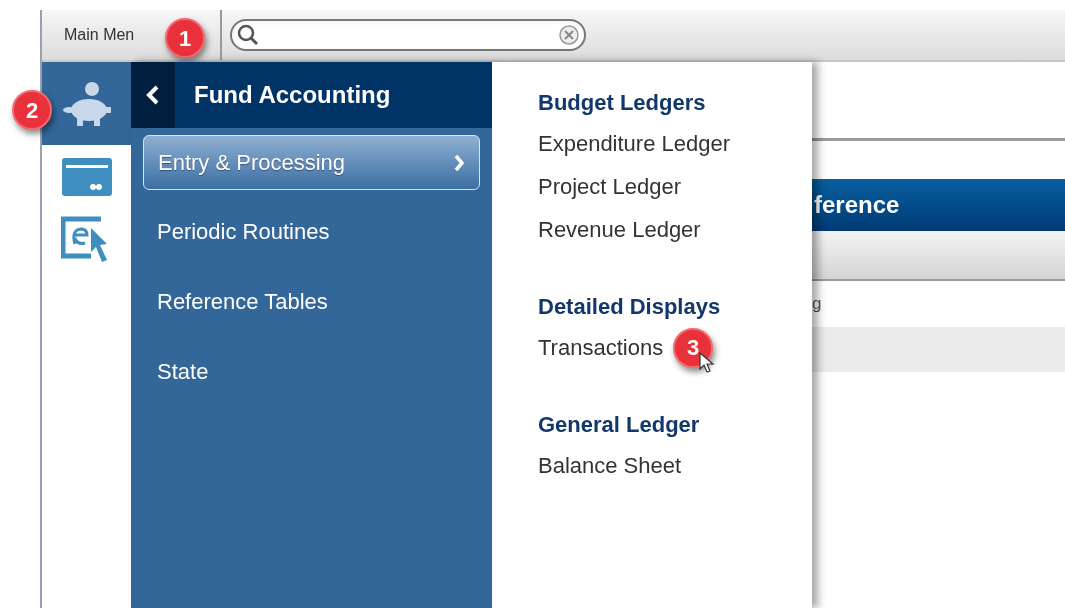  I want to click on submenu-link: Transactions, so click(601, 347).